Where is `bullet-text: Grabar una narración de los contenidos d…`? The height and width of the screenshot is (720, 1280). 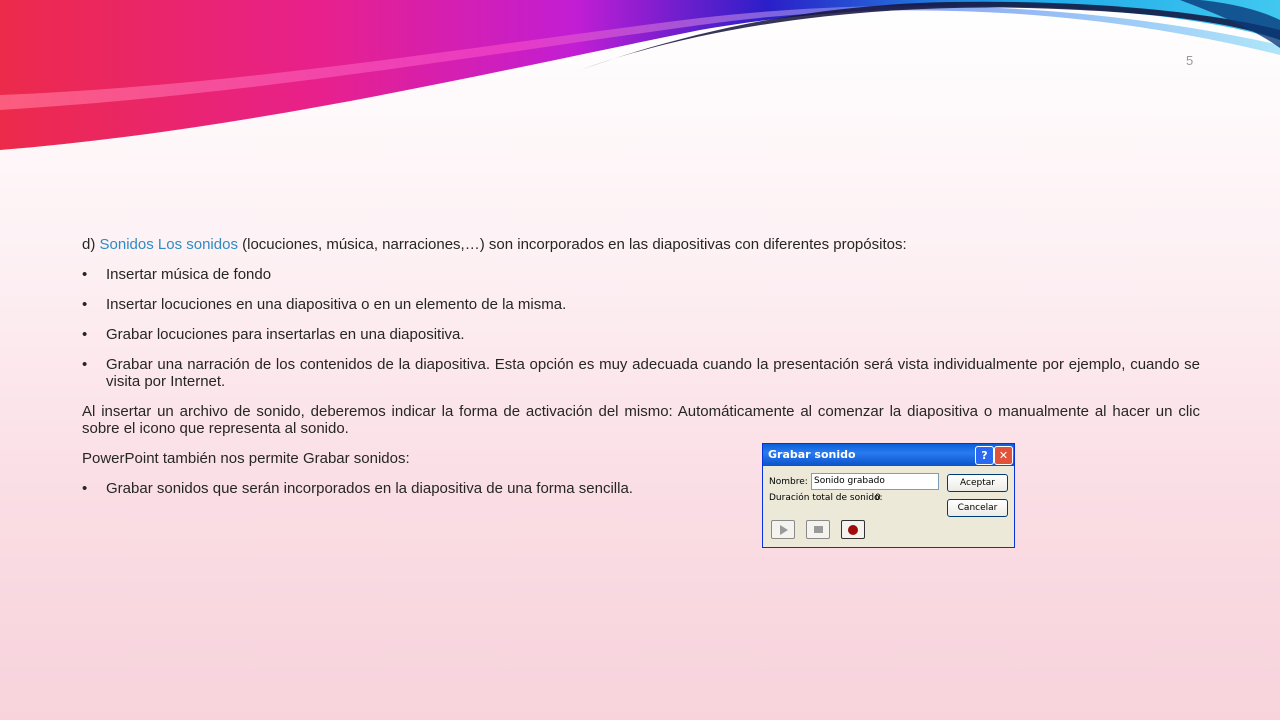 bullet-text: Grabar una narración de los contenidos d… is located at coordinates (653, 373).